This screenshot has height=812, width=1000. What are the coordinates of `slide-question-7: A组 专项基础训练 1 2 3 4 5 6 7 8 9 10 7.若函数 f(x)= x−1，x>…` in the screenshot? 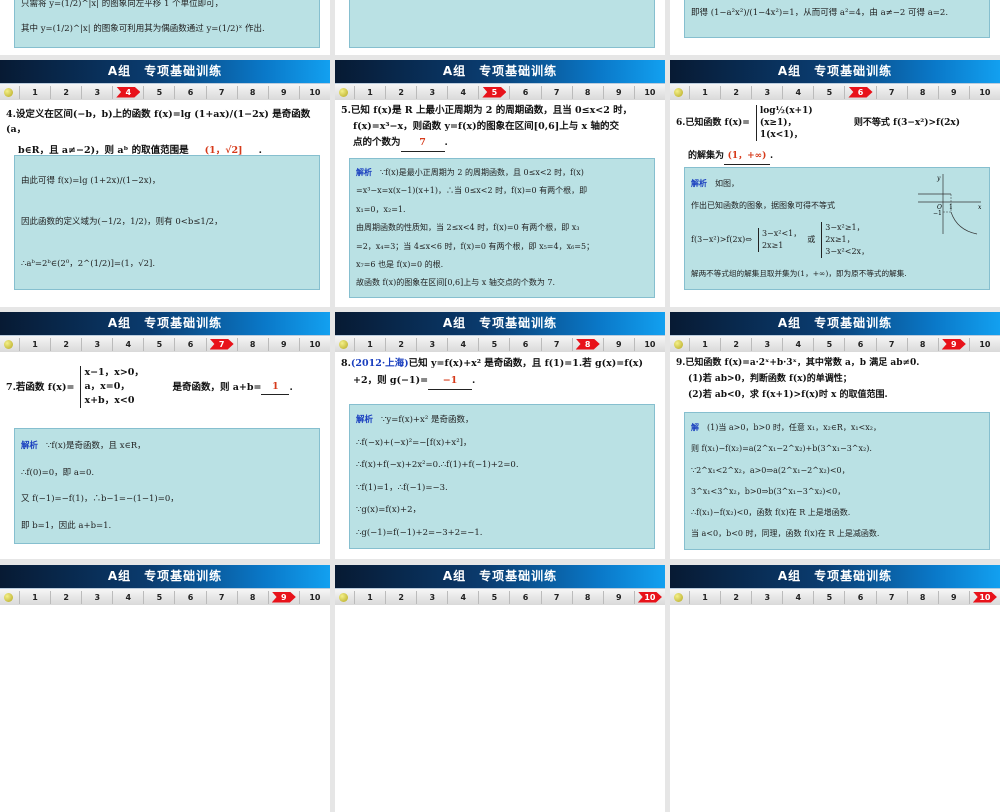 It's located at (165, 435).